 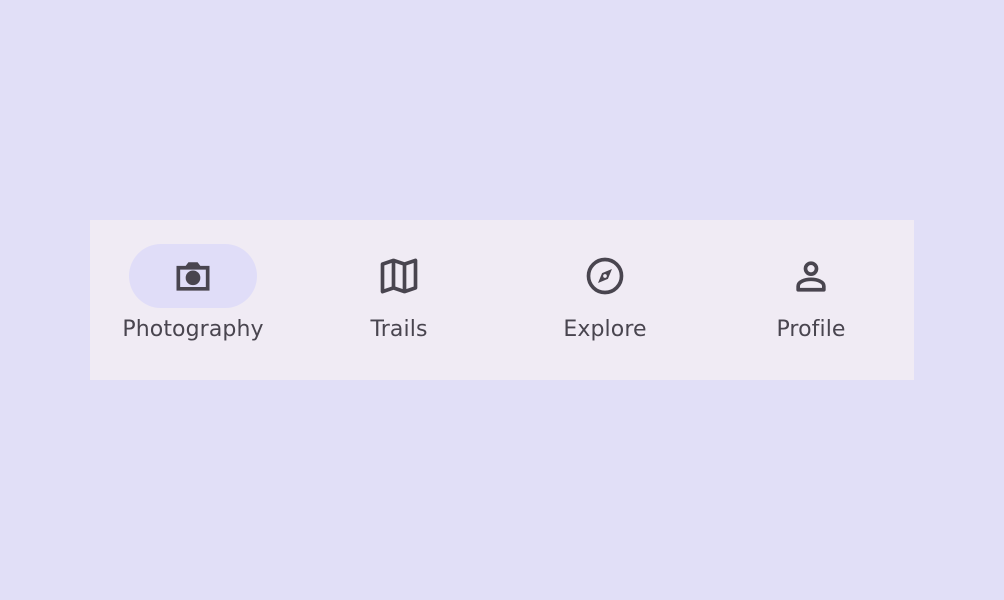 I want to click on map-icon, so click(x=399, y=276).